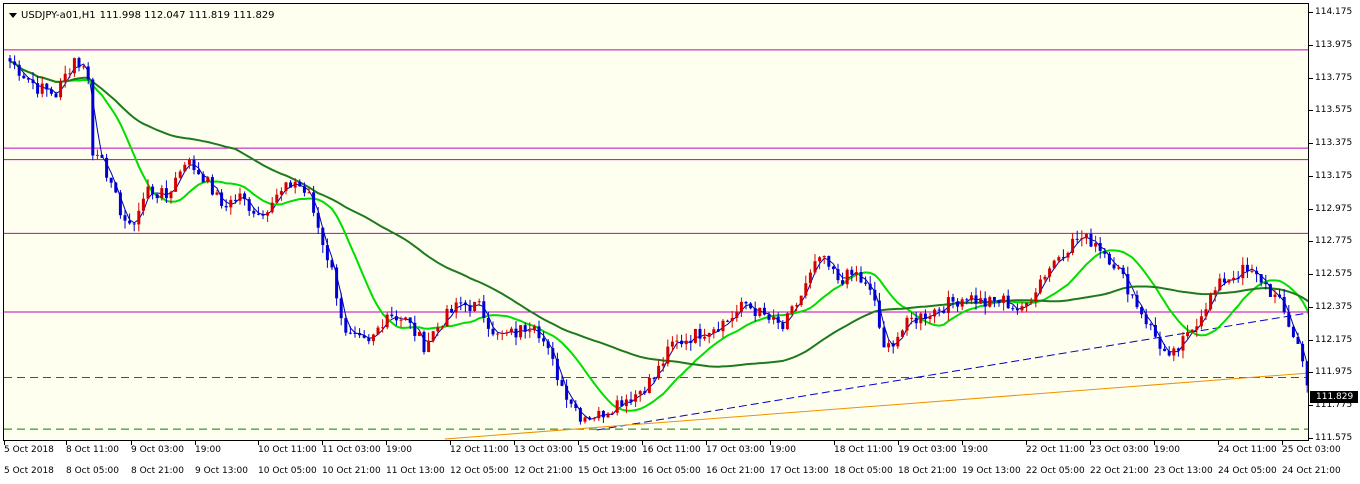 This screenshot has width=1360, height=484. Describe the element at coordinates (157, 471) in the screenshot. I see `time-tick-label: 8 Oct 21:00` at that location.